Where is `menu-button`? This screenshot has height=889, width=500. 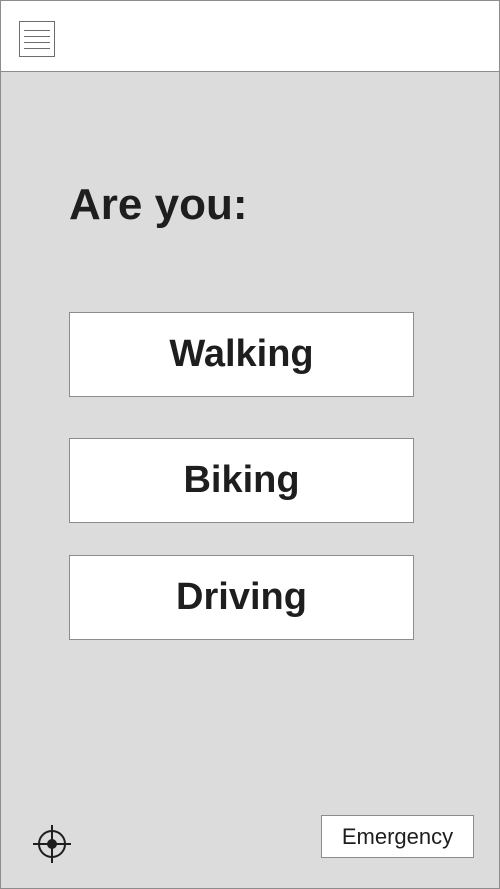 menu-button is located at coordinates (37, 39).